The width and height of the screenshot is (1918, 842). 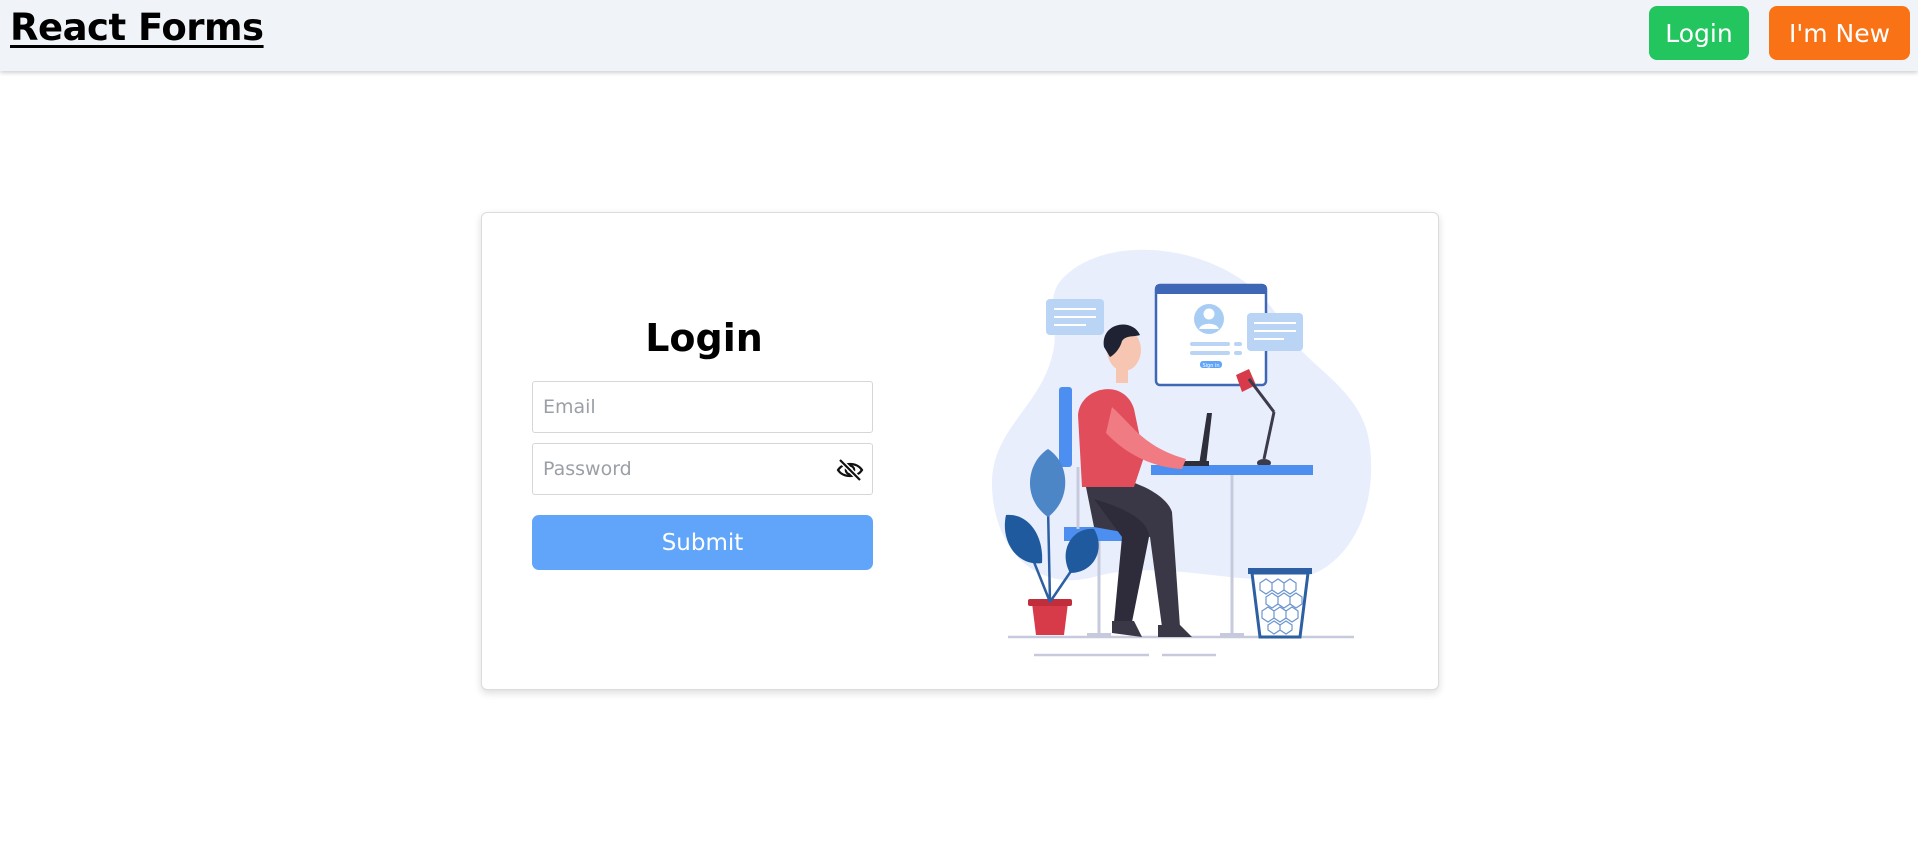 I want to click on email-field, so click(x=702, y=407).